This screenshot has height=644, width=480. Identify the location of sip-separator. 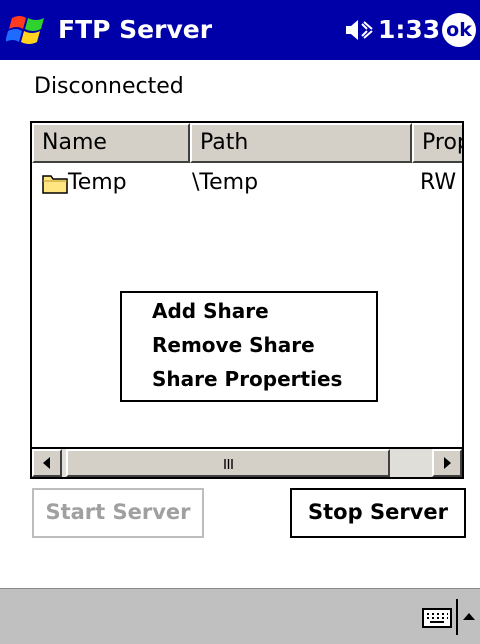
(457, 617).